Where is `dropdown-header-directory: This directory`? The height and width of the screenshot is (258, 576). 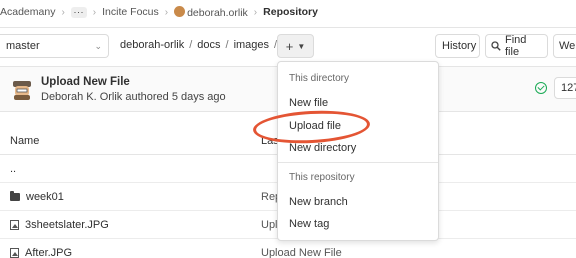 dropdown-header-directory: This directory is located at coordinates (319, 78).